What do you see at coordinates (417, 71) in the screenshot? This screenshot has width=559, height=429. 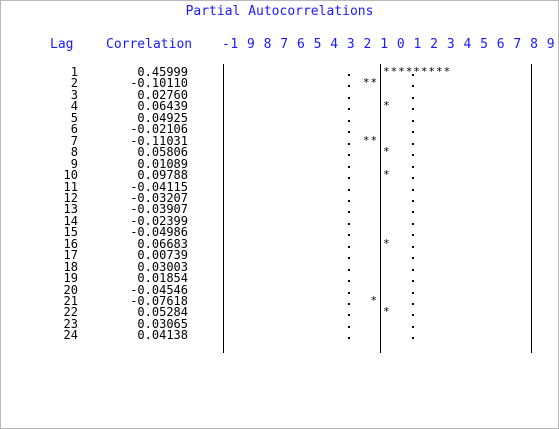 I see `correlation-bar: *********` at bounding box center [417, 71].